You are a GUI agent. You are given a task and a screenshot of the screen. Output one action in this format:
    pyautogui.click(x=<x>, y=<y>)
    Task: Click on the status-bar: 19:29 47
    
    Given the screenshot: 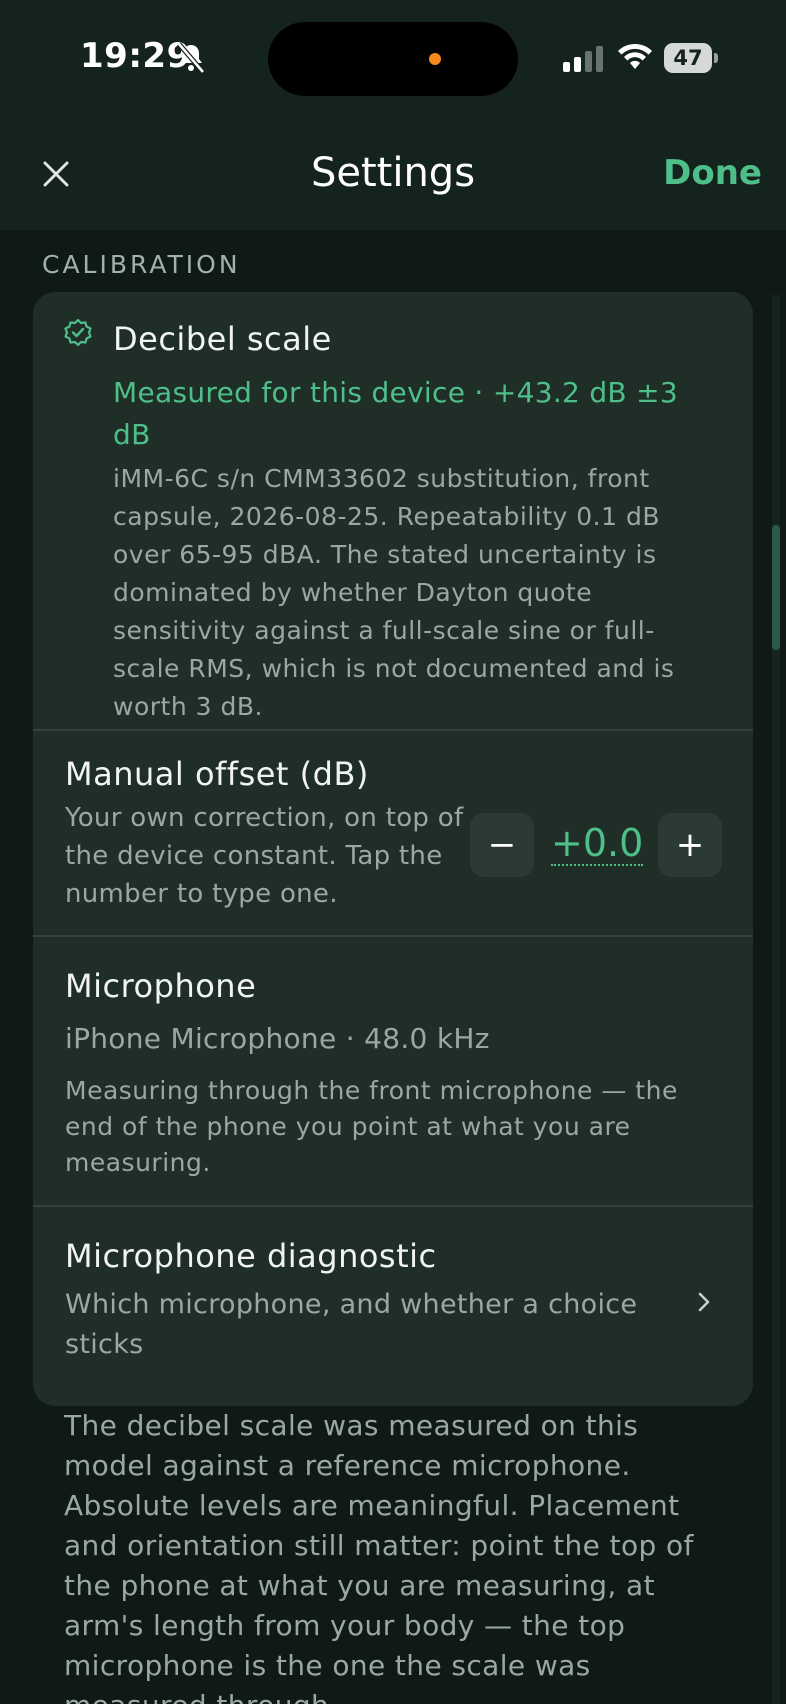 What is the action you would take?
    pyautogui.click(x=393, y=60)
    